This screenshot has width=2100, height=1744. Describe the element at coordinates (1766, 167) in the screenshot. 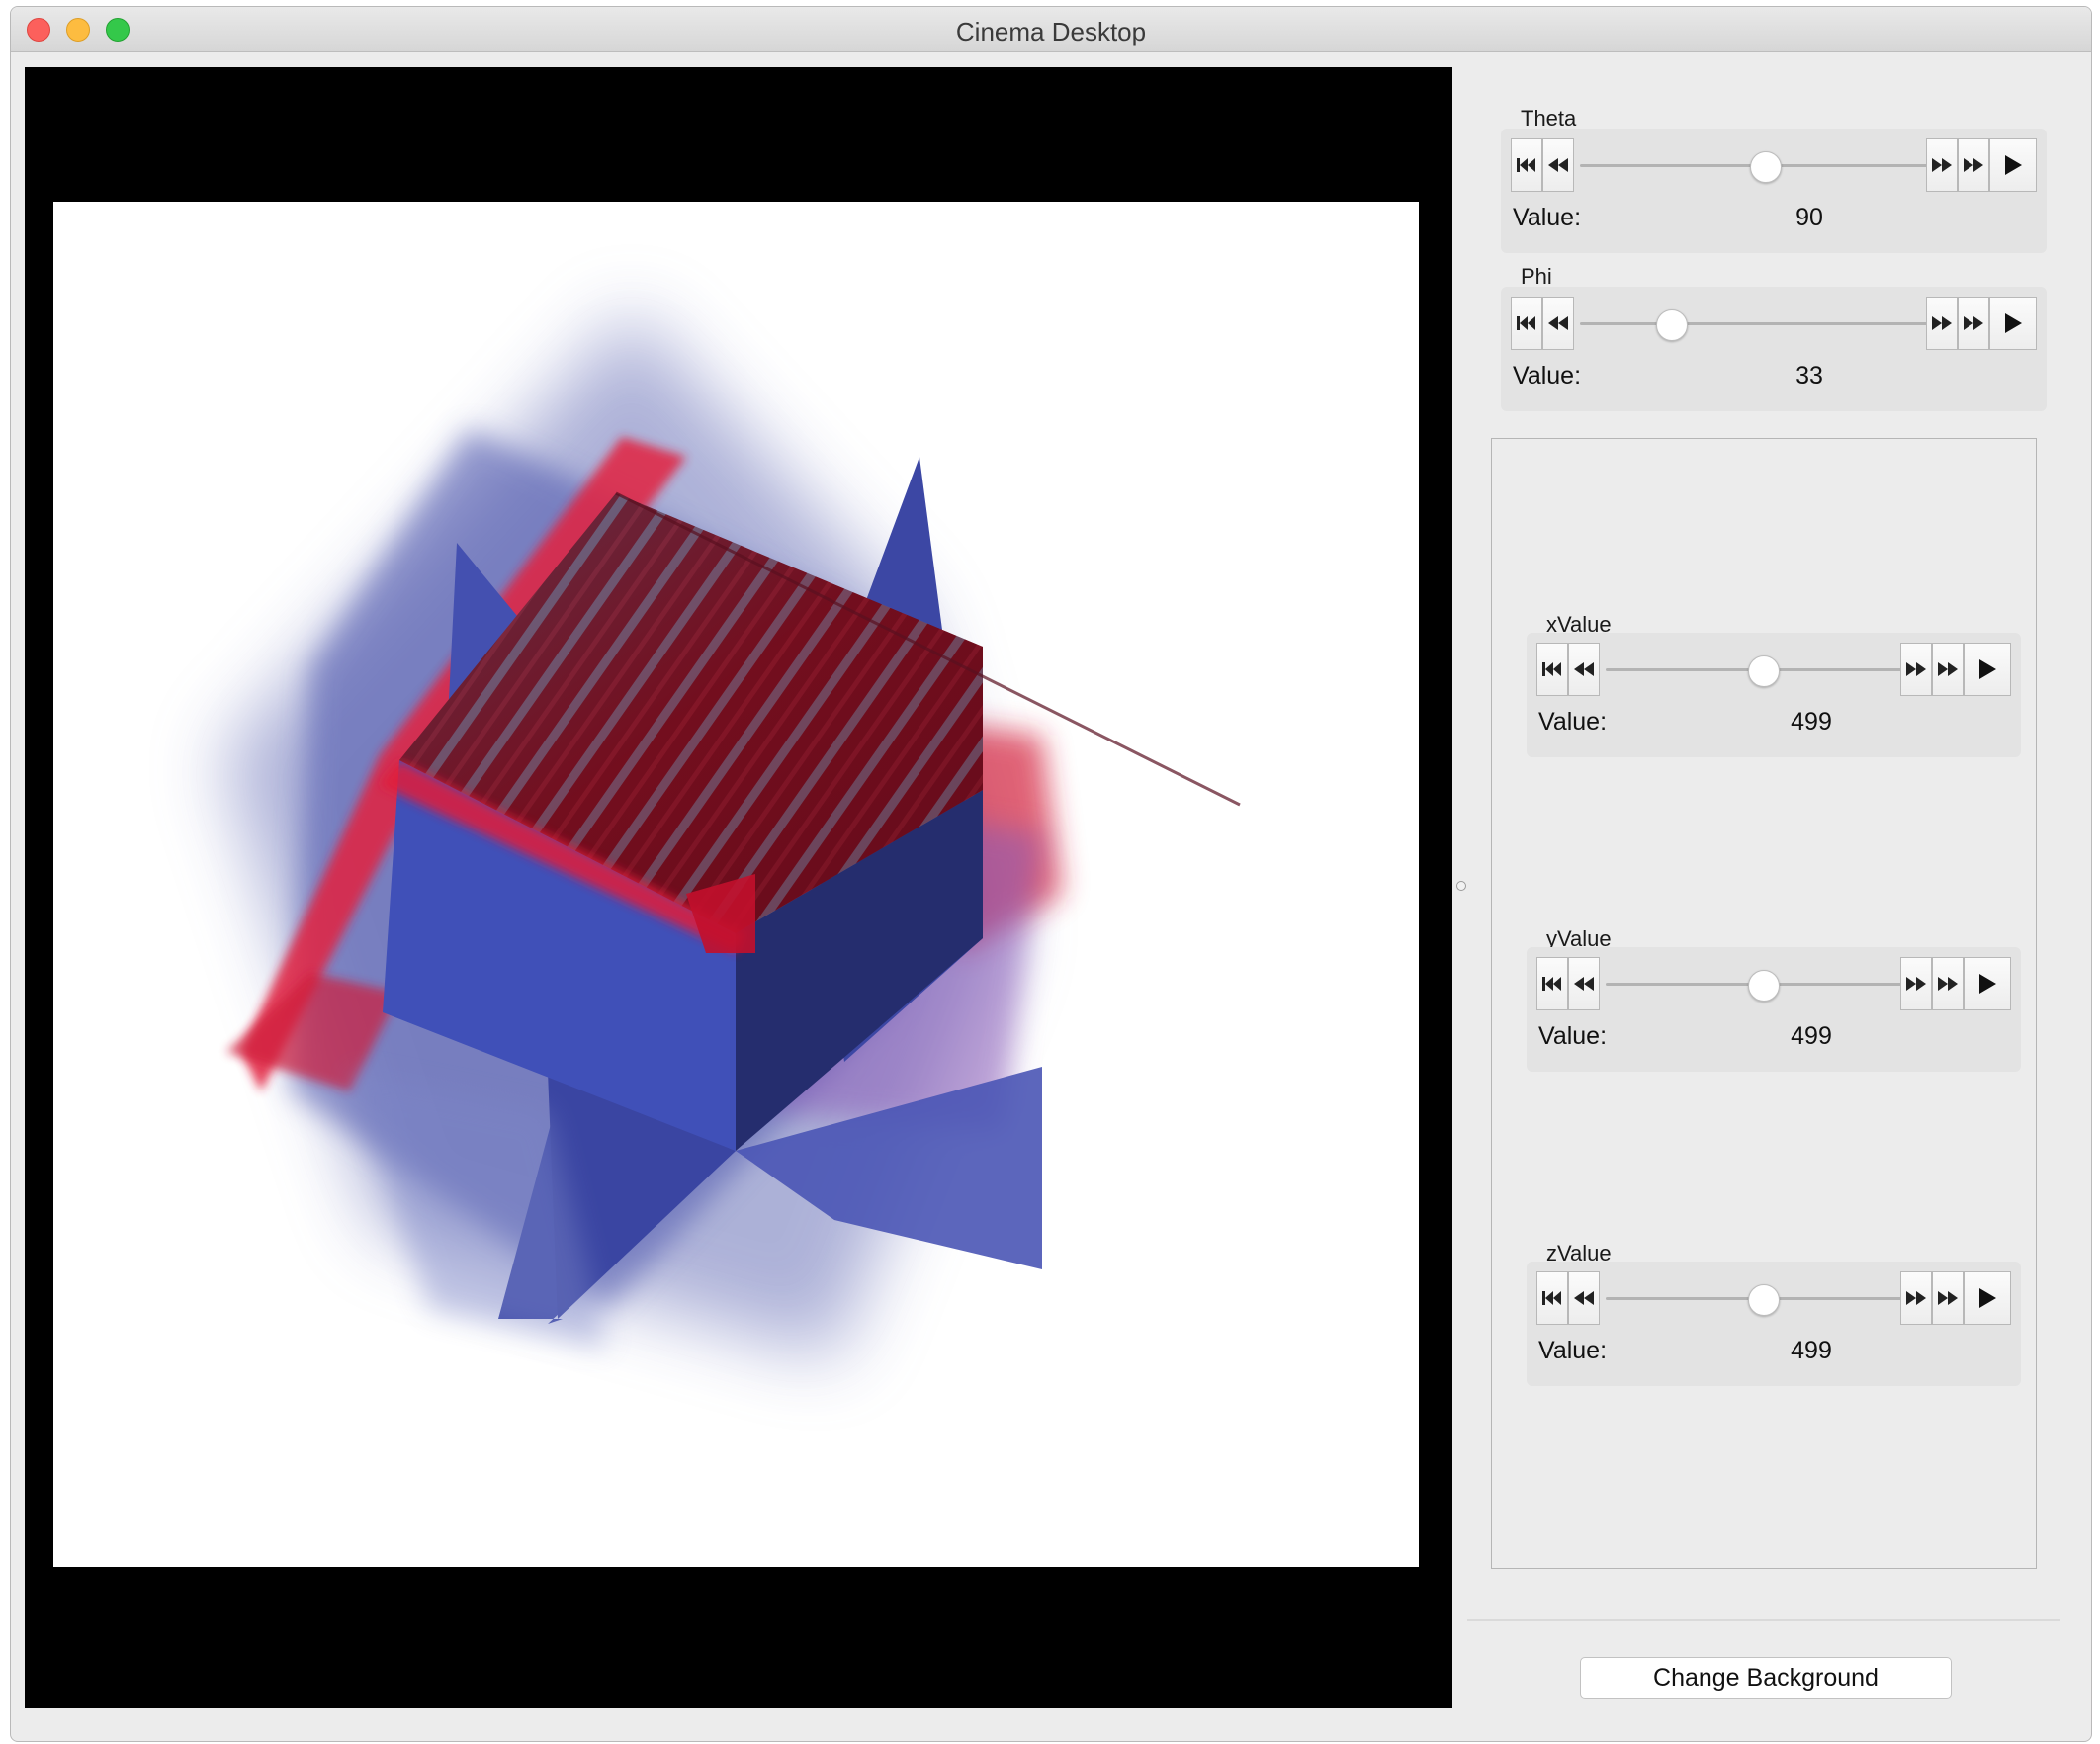

I see `theta-slider-handle` at that location.